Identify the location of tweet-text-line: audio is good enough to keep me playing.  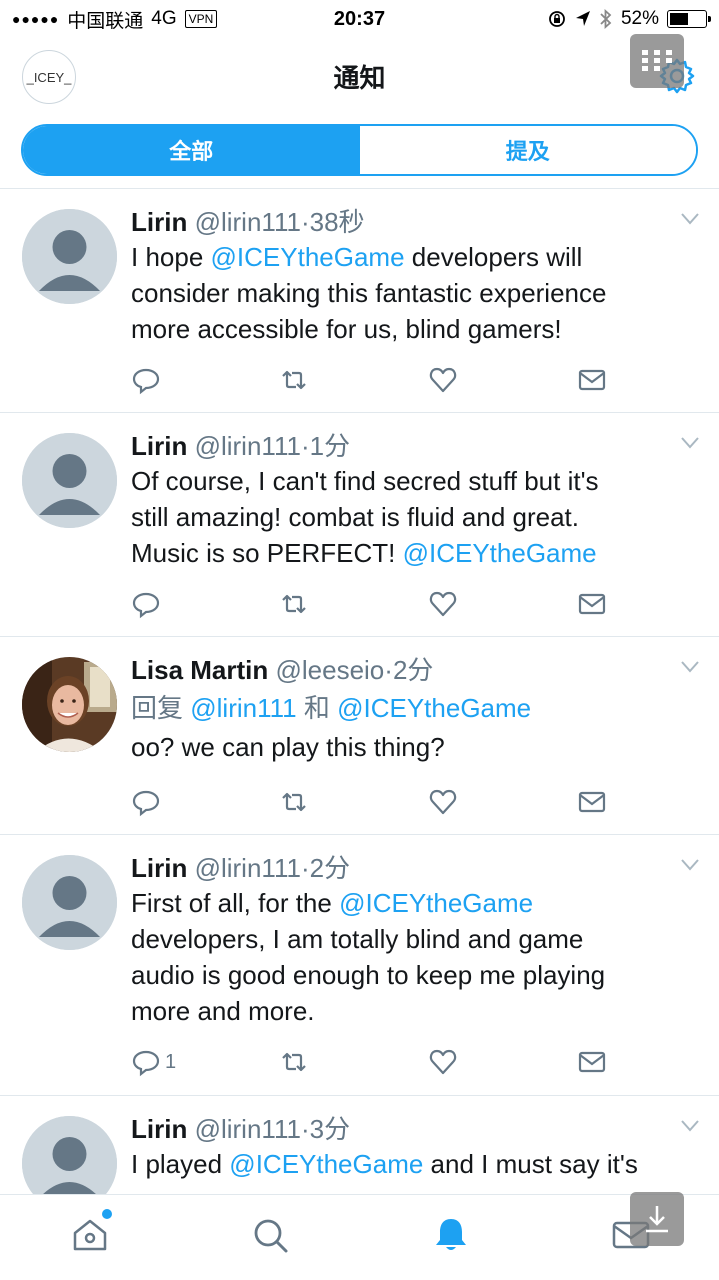
(405, 975).